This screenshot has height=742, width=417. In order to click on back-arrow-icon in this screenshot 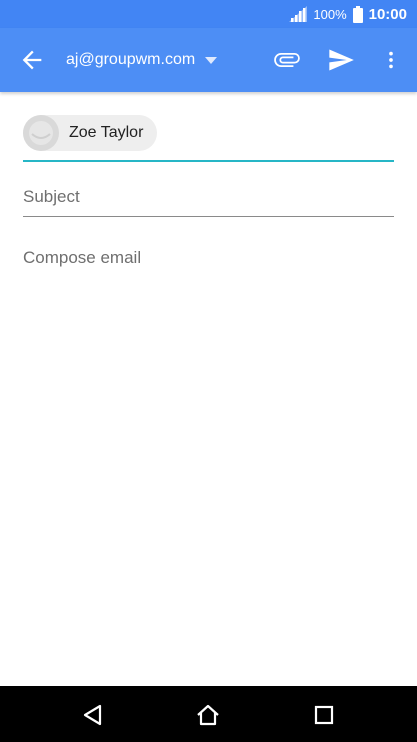, I will do `click(32, 60)`.